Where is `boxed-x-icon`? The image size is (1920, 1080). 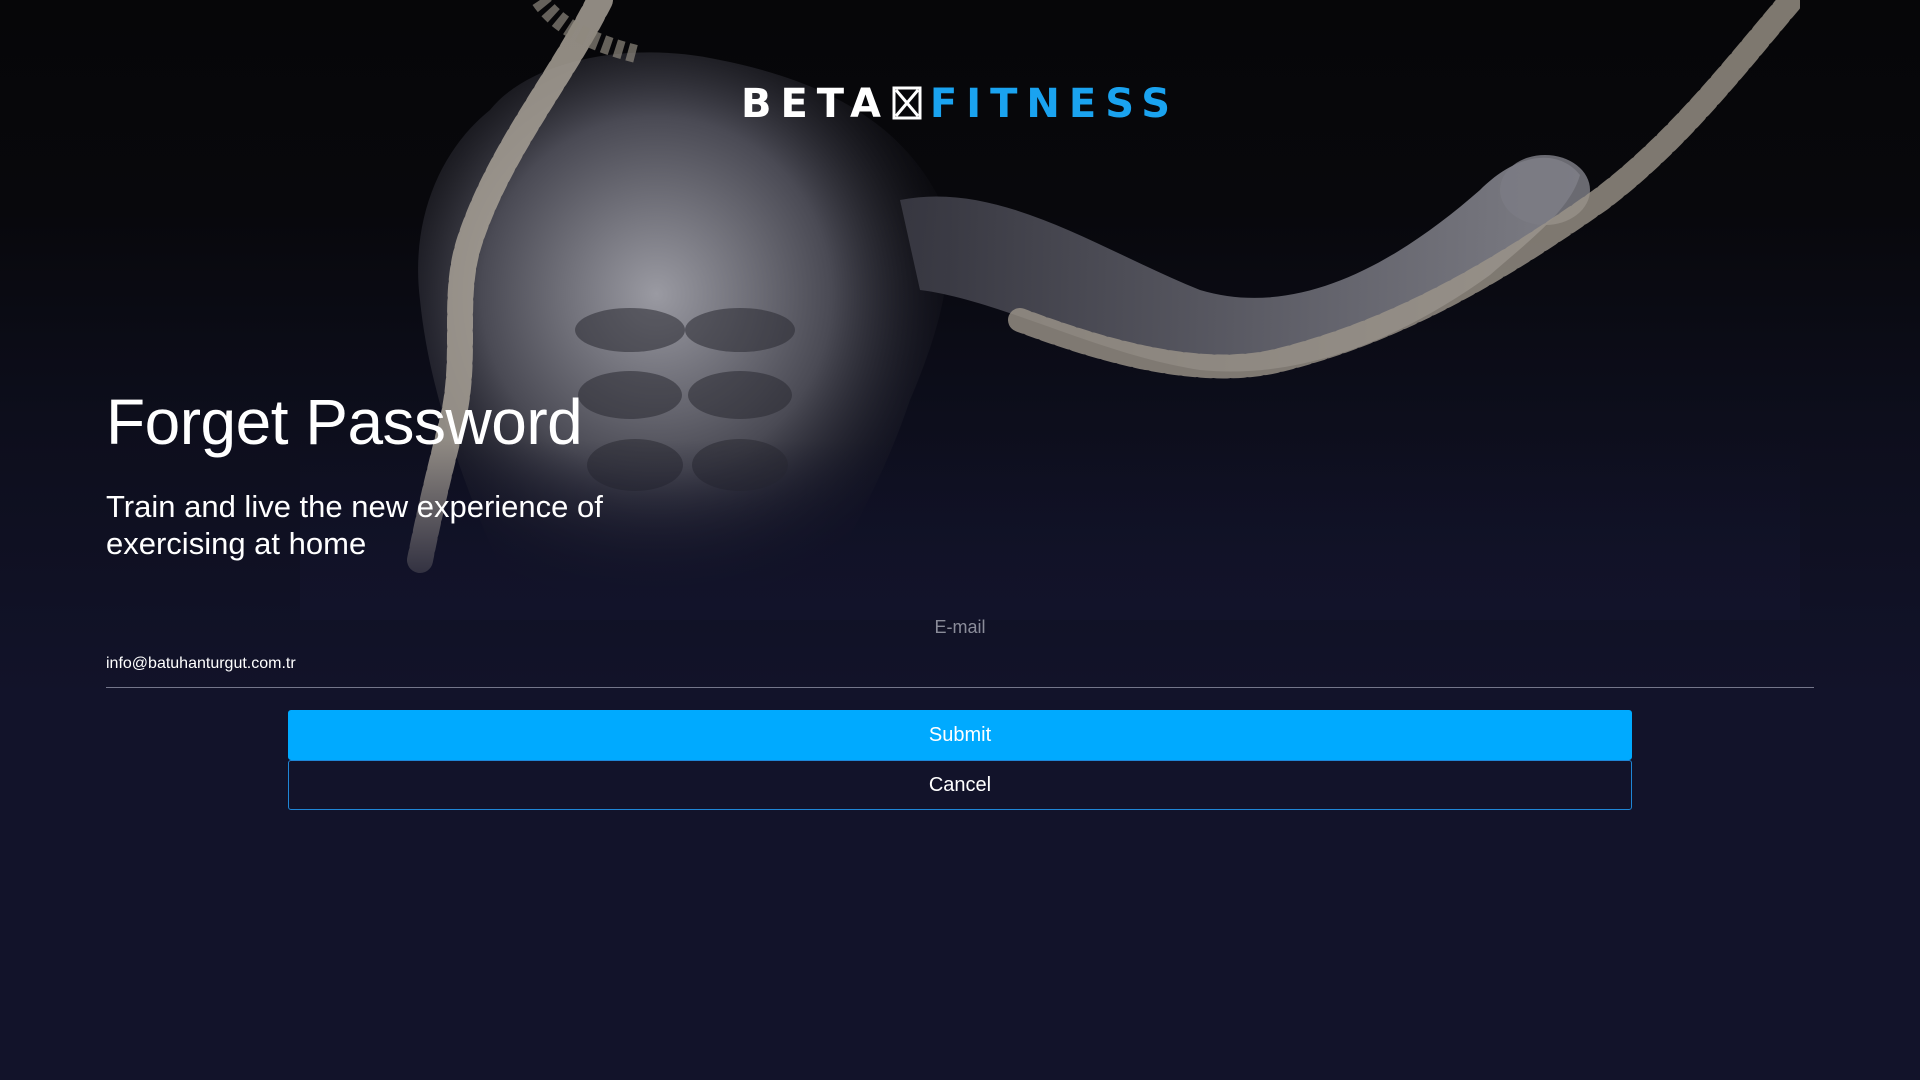 boxed-x-icon is located at coordinates (907, 103).